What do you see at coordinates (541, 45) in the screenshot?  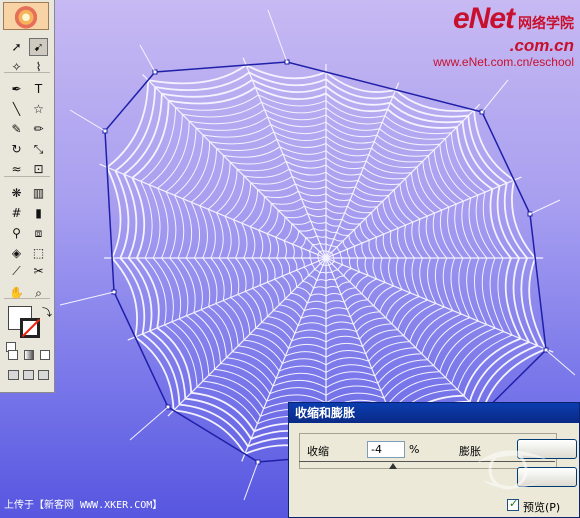 I see `enet-domain: .com.cn` at bounding box center [541, 45].